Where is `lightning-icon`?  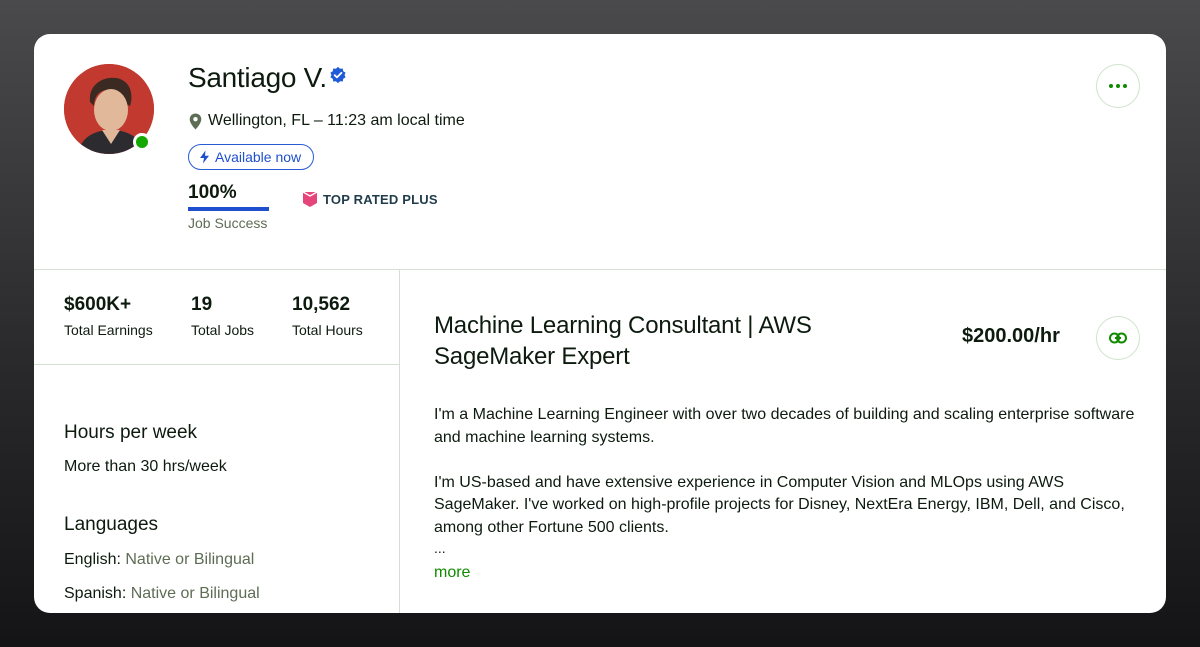
lightning-icon is located at coordinates (204, 157).